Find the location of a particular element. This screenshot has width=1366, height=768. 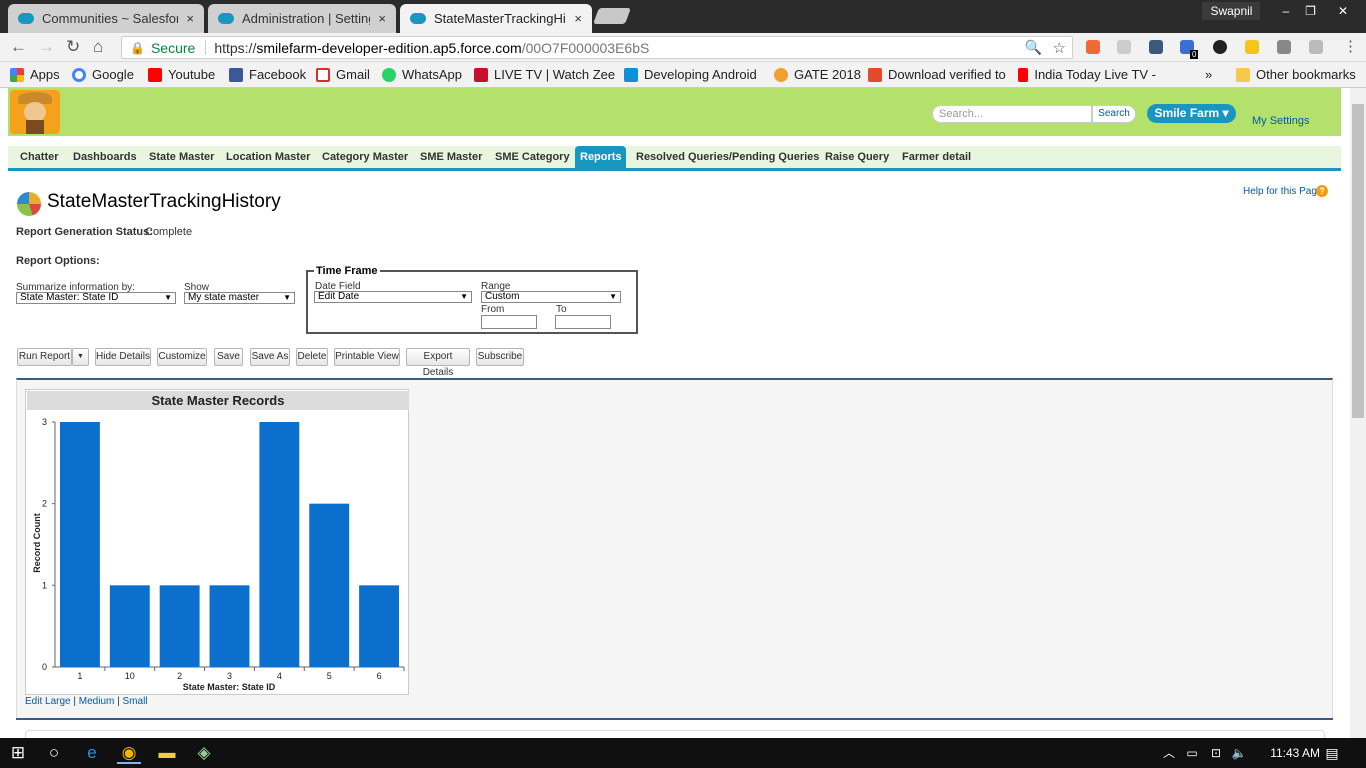

tab-farmer-detail: Farmer detail is located at coordinates (936, 157).